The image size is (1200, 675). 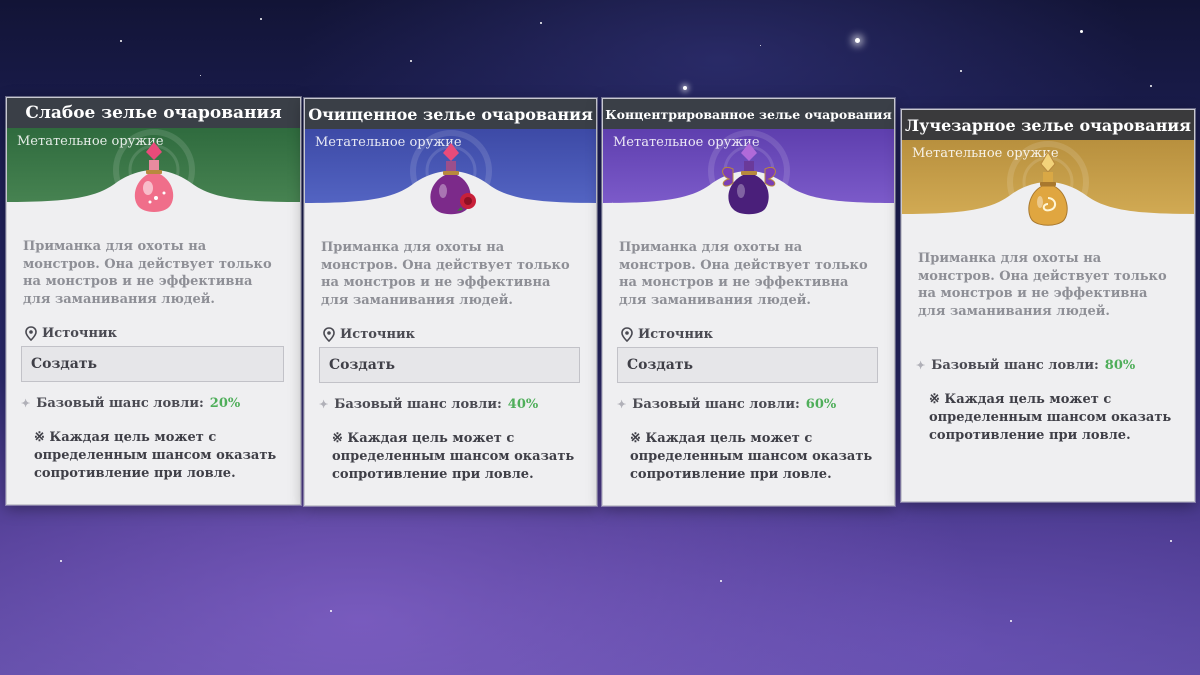 I want to click on rose-potion-icon, so click(x=452, y=179).